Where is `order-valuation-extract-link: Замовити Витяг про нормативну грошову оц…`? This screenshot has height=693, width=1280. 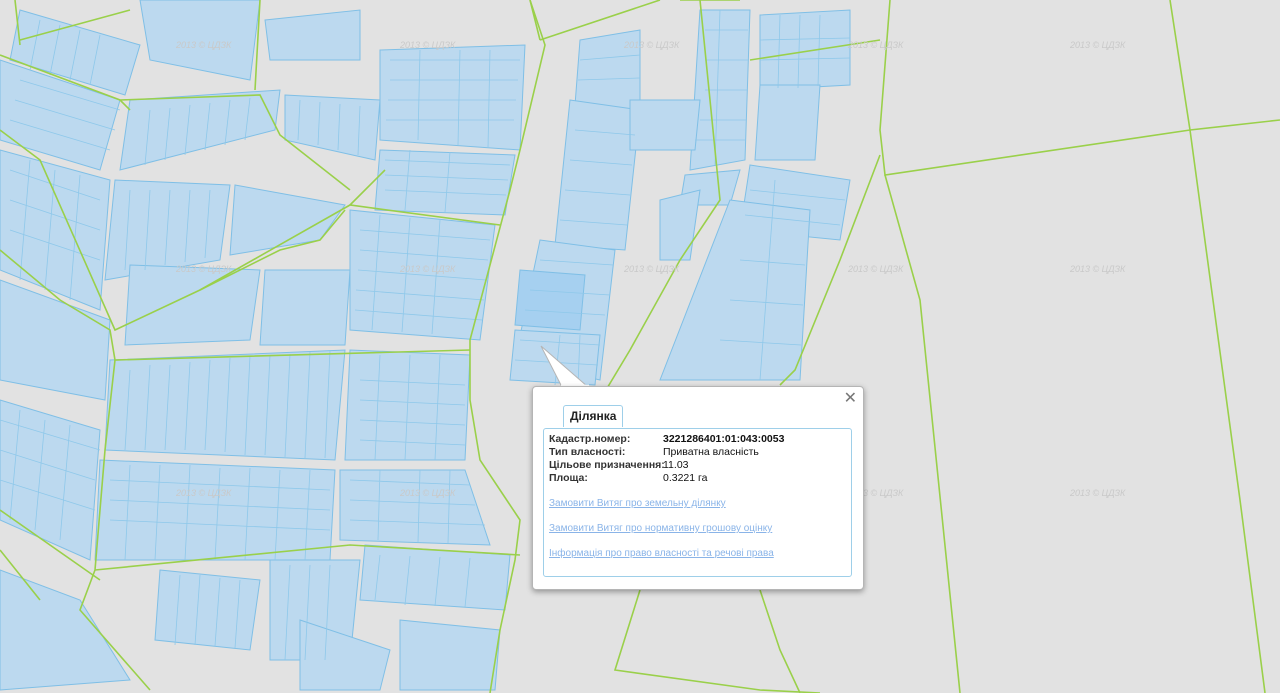 order-valuation-extract-link: Замовити Витяг про нормативну грошову оц… is located at coordinates (660, 528).